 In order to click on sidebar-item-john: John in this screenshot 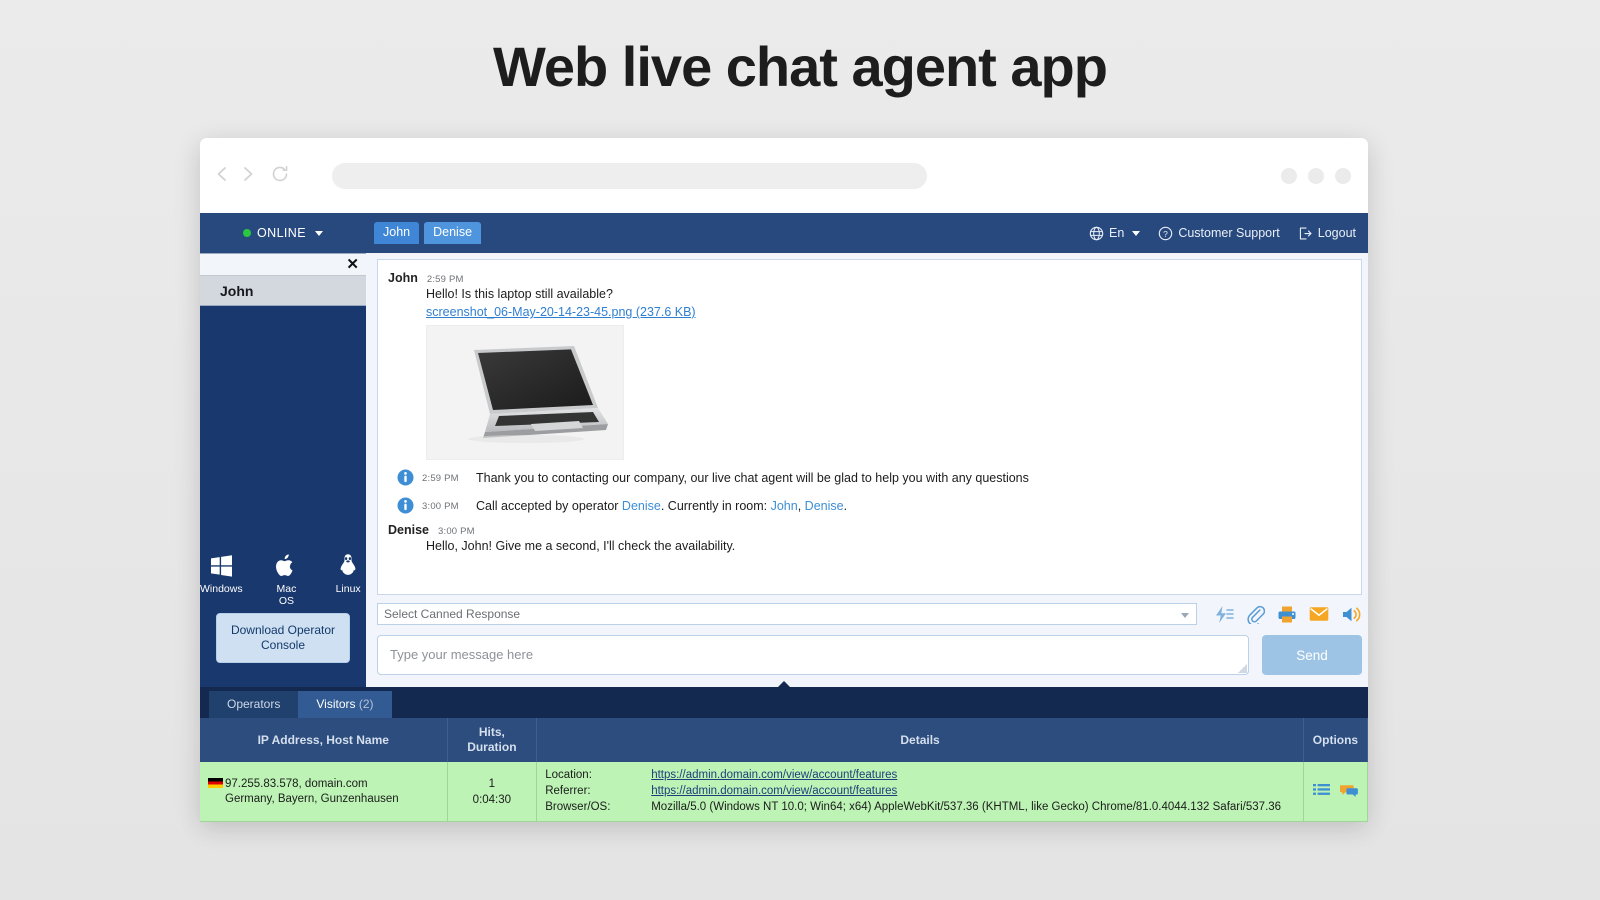, I will do `click(283, 290)`.